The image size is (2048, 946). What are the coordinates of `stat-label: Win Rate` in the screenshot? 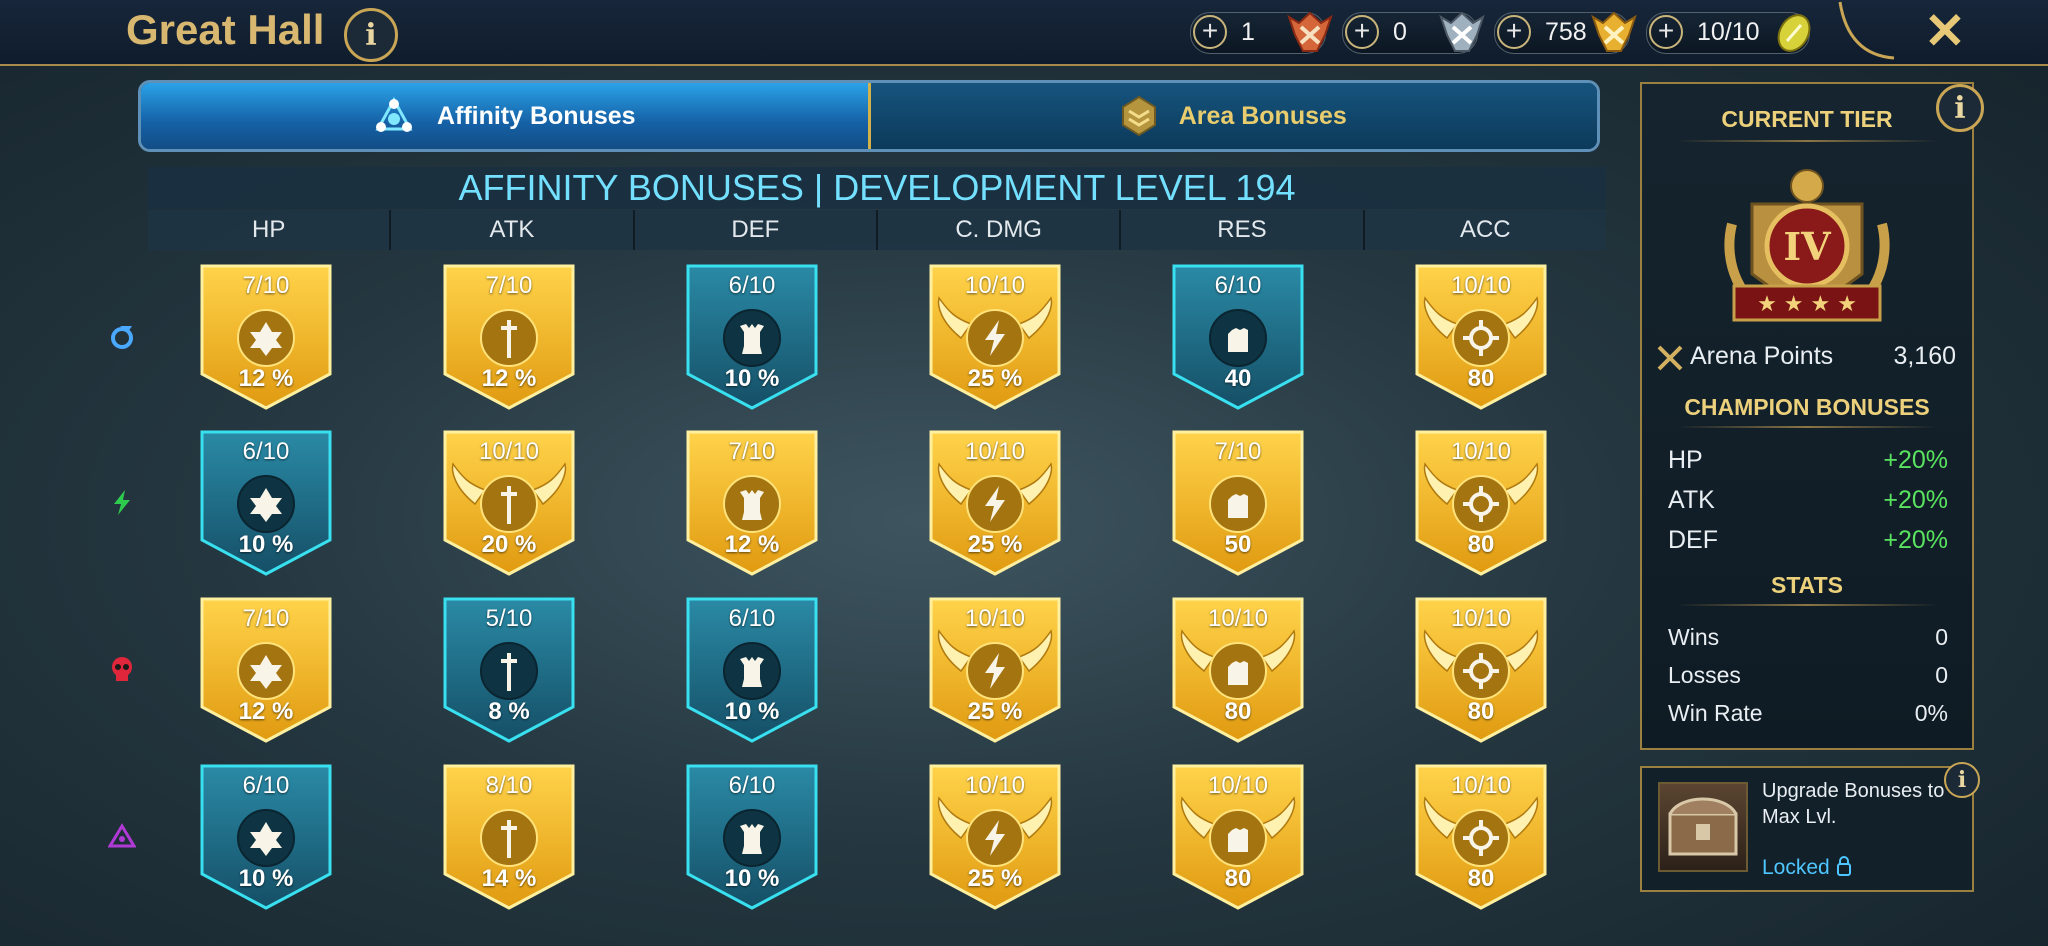 It's located at (1715, 713).